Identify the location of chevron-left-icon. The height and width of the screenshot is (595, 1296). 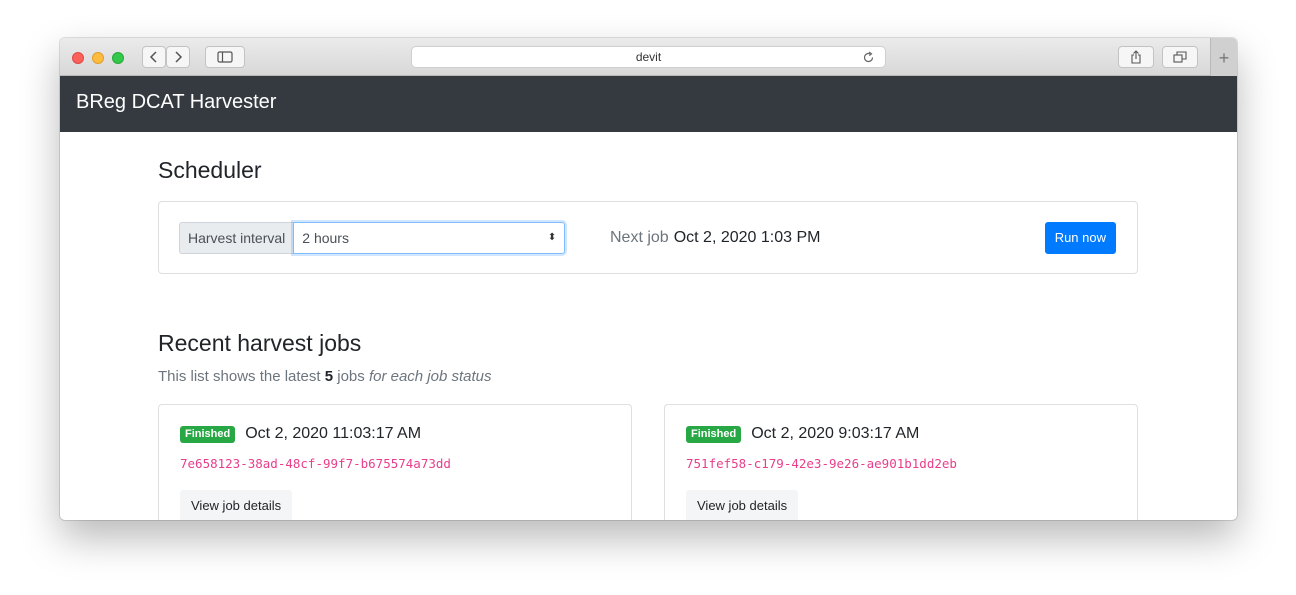
(153, 57).